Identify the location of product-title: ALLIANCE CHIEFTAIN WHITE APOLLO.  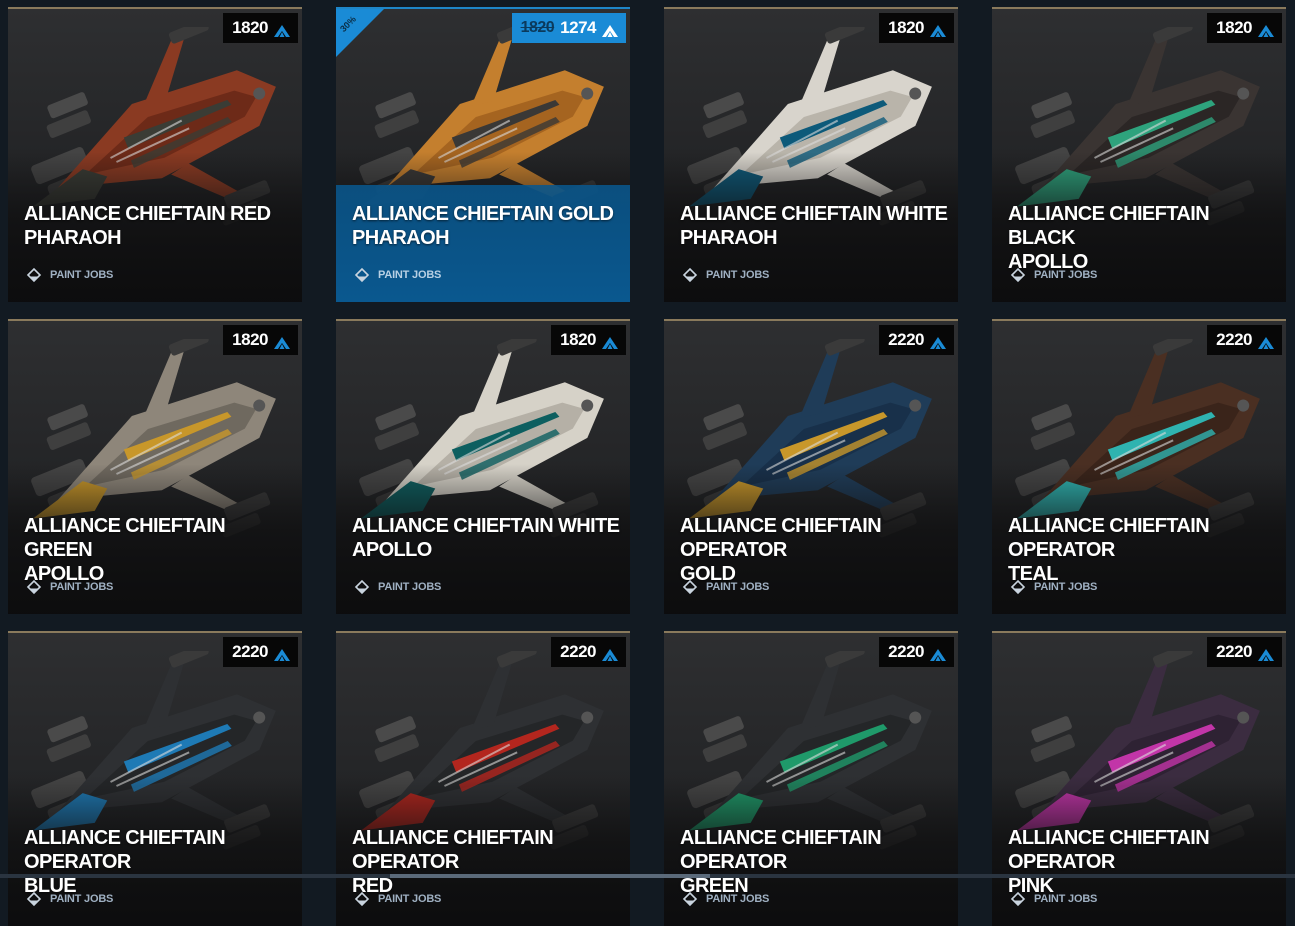
(487, 538).